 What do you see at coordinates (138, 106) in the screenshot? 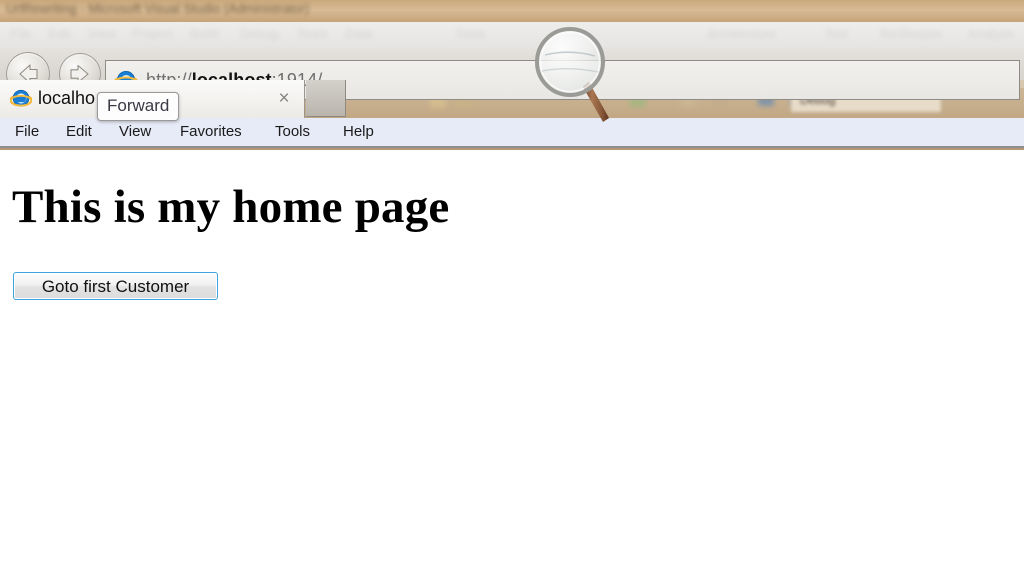
I see `forward-tooltip: Forward` at bounding box center [138, 106].